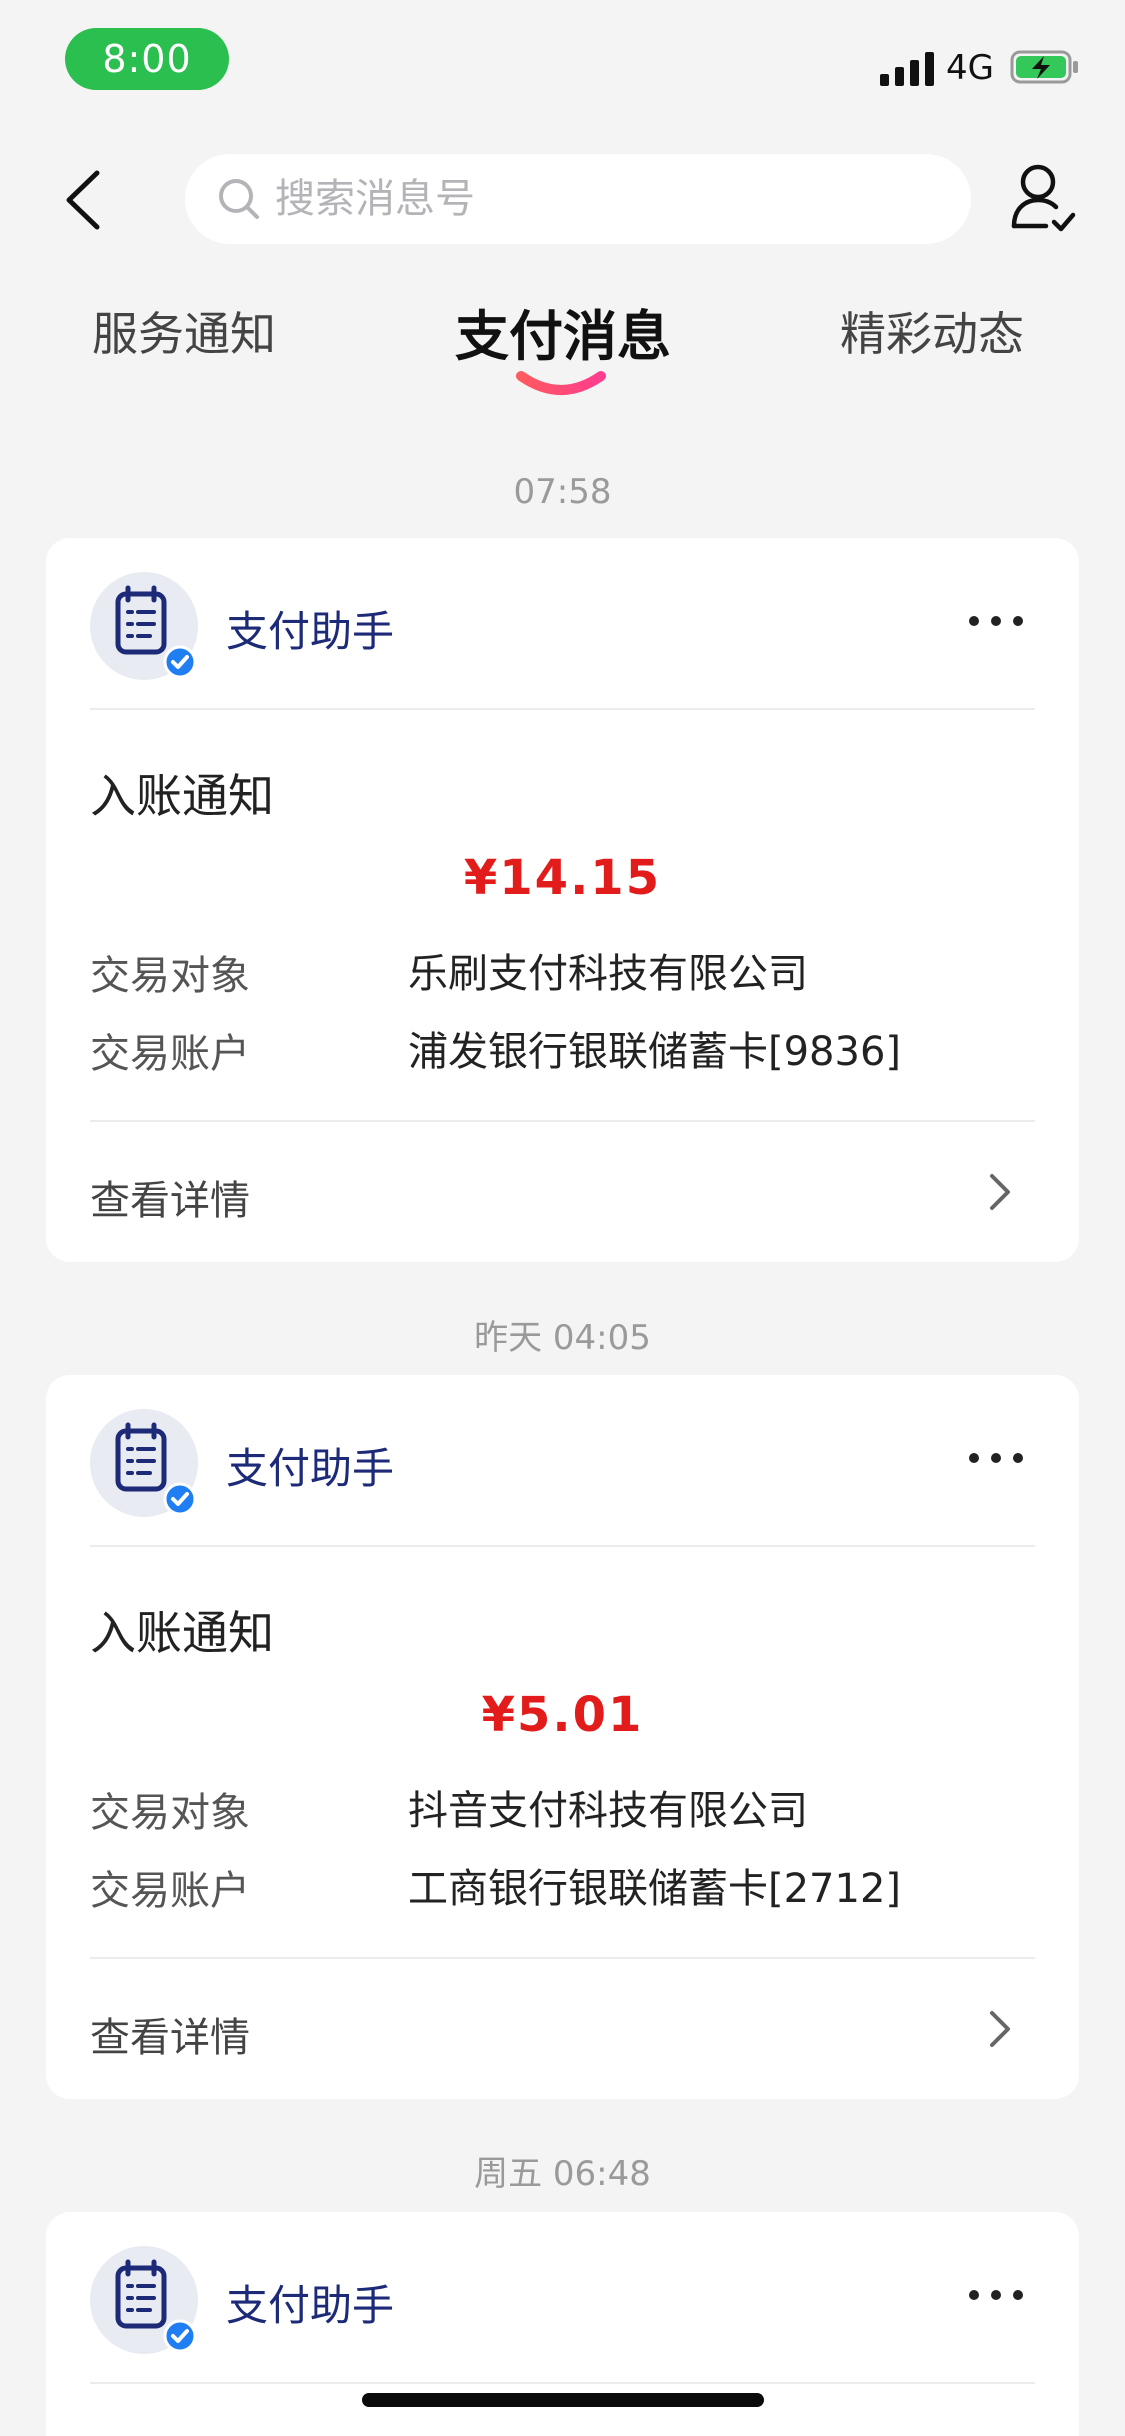 The width and height of the screenshot is (1125, 2436). What do you see at coordinates (85, 200) in the screenshot?
I see `back-icon` at bounding box center [85, 200].